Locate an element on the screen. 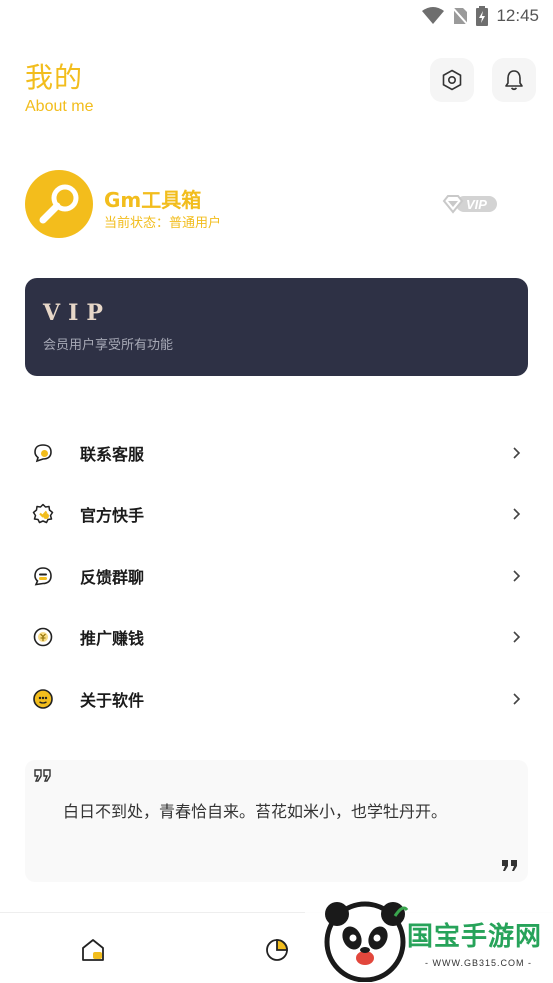 Image resolution: width=553 pixels, height=983 pixels. coin-icon is located at coordinates (43, 637).